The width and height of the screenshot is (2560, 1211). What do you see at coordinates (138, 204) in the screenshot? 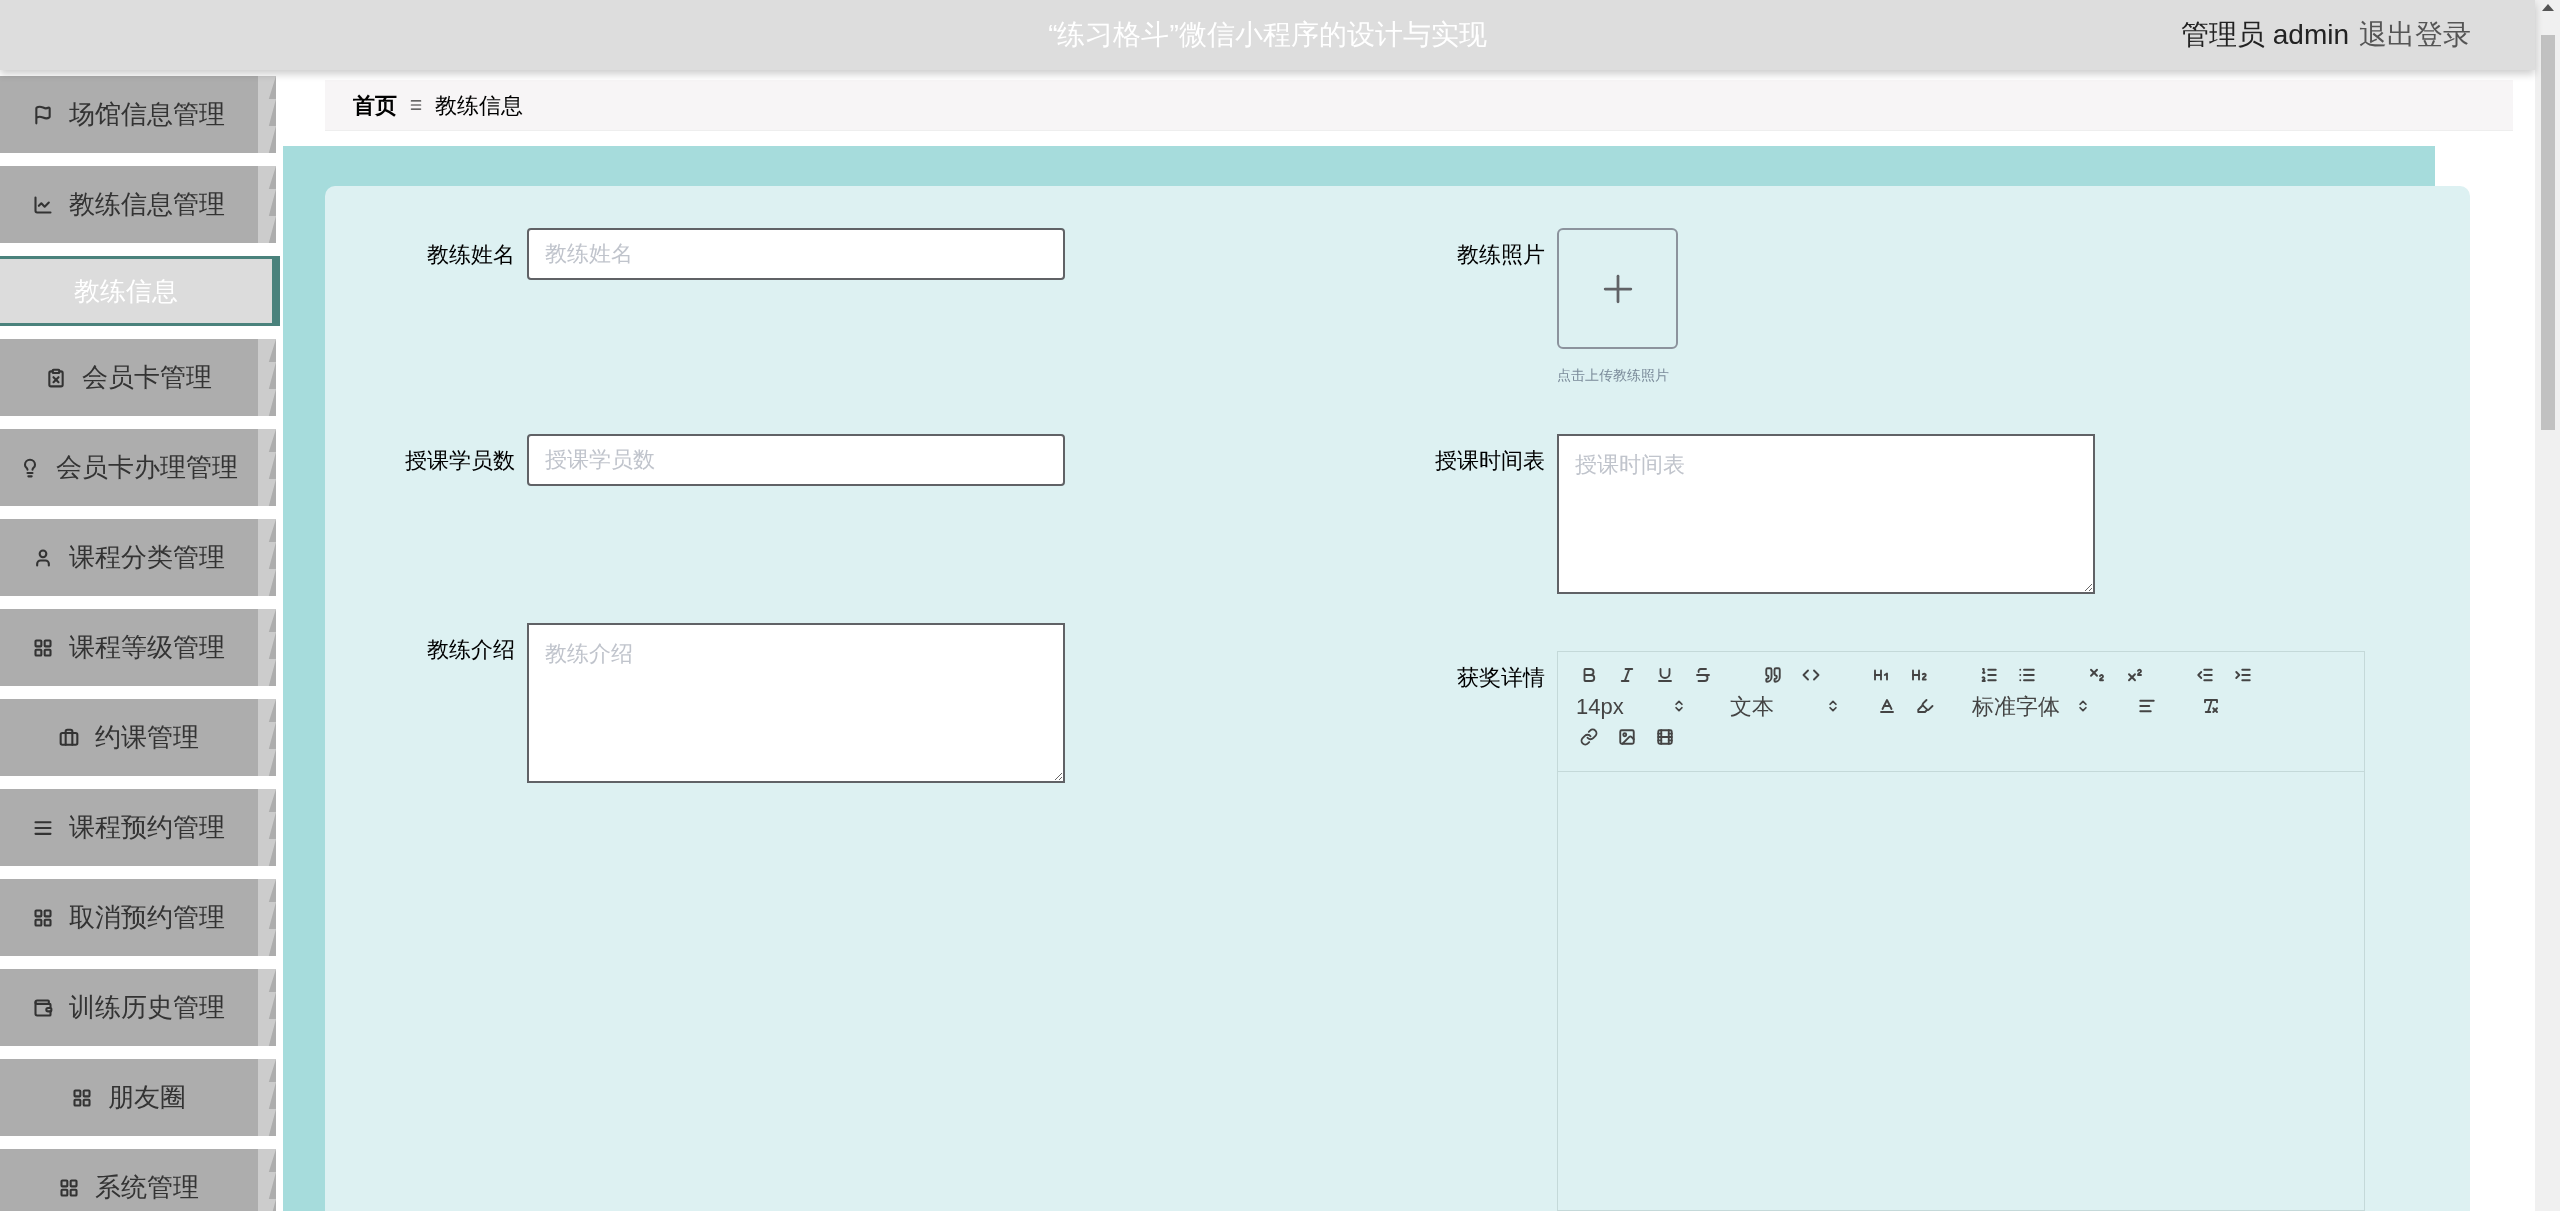
I see `sidebar-item: 教练信息管理` at bounding box center [138, 204].